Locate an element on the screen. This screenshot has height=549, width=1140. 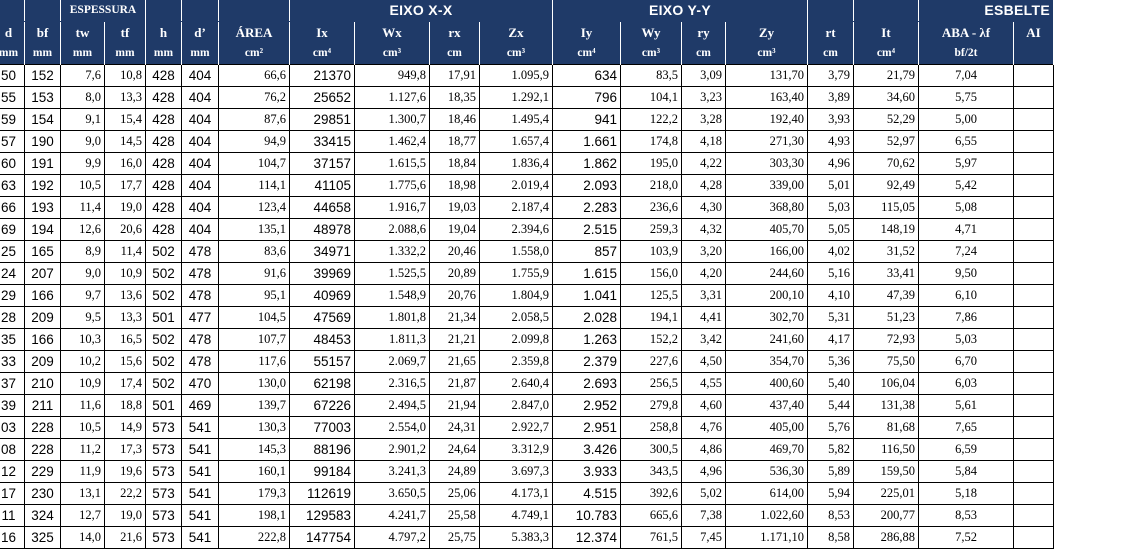
table-cell: 159,50 is located at coordinates (886, 471).